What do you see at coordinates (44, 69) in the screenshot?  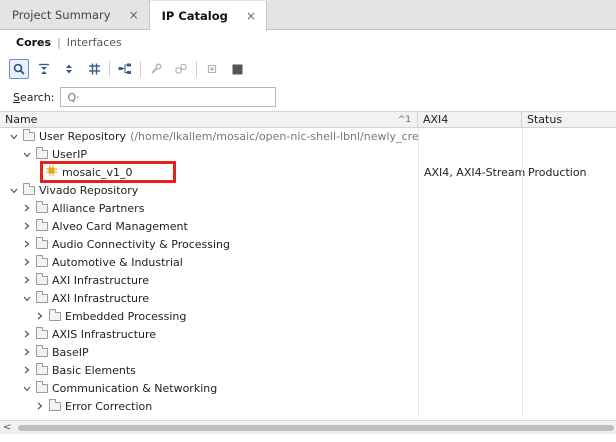 I see `collapse-all-icon` at bounding box center [44, 69].